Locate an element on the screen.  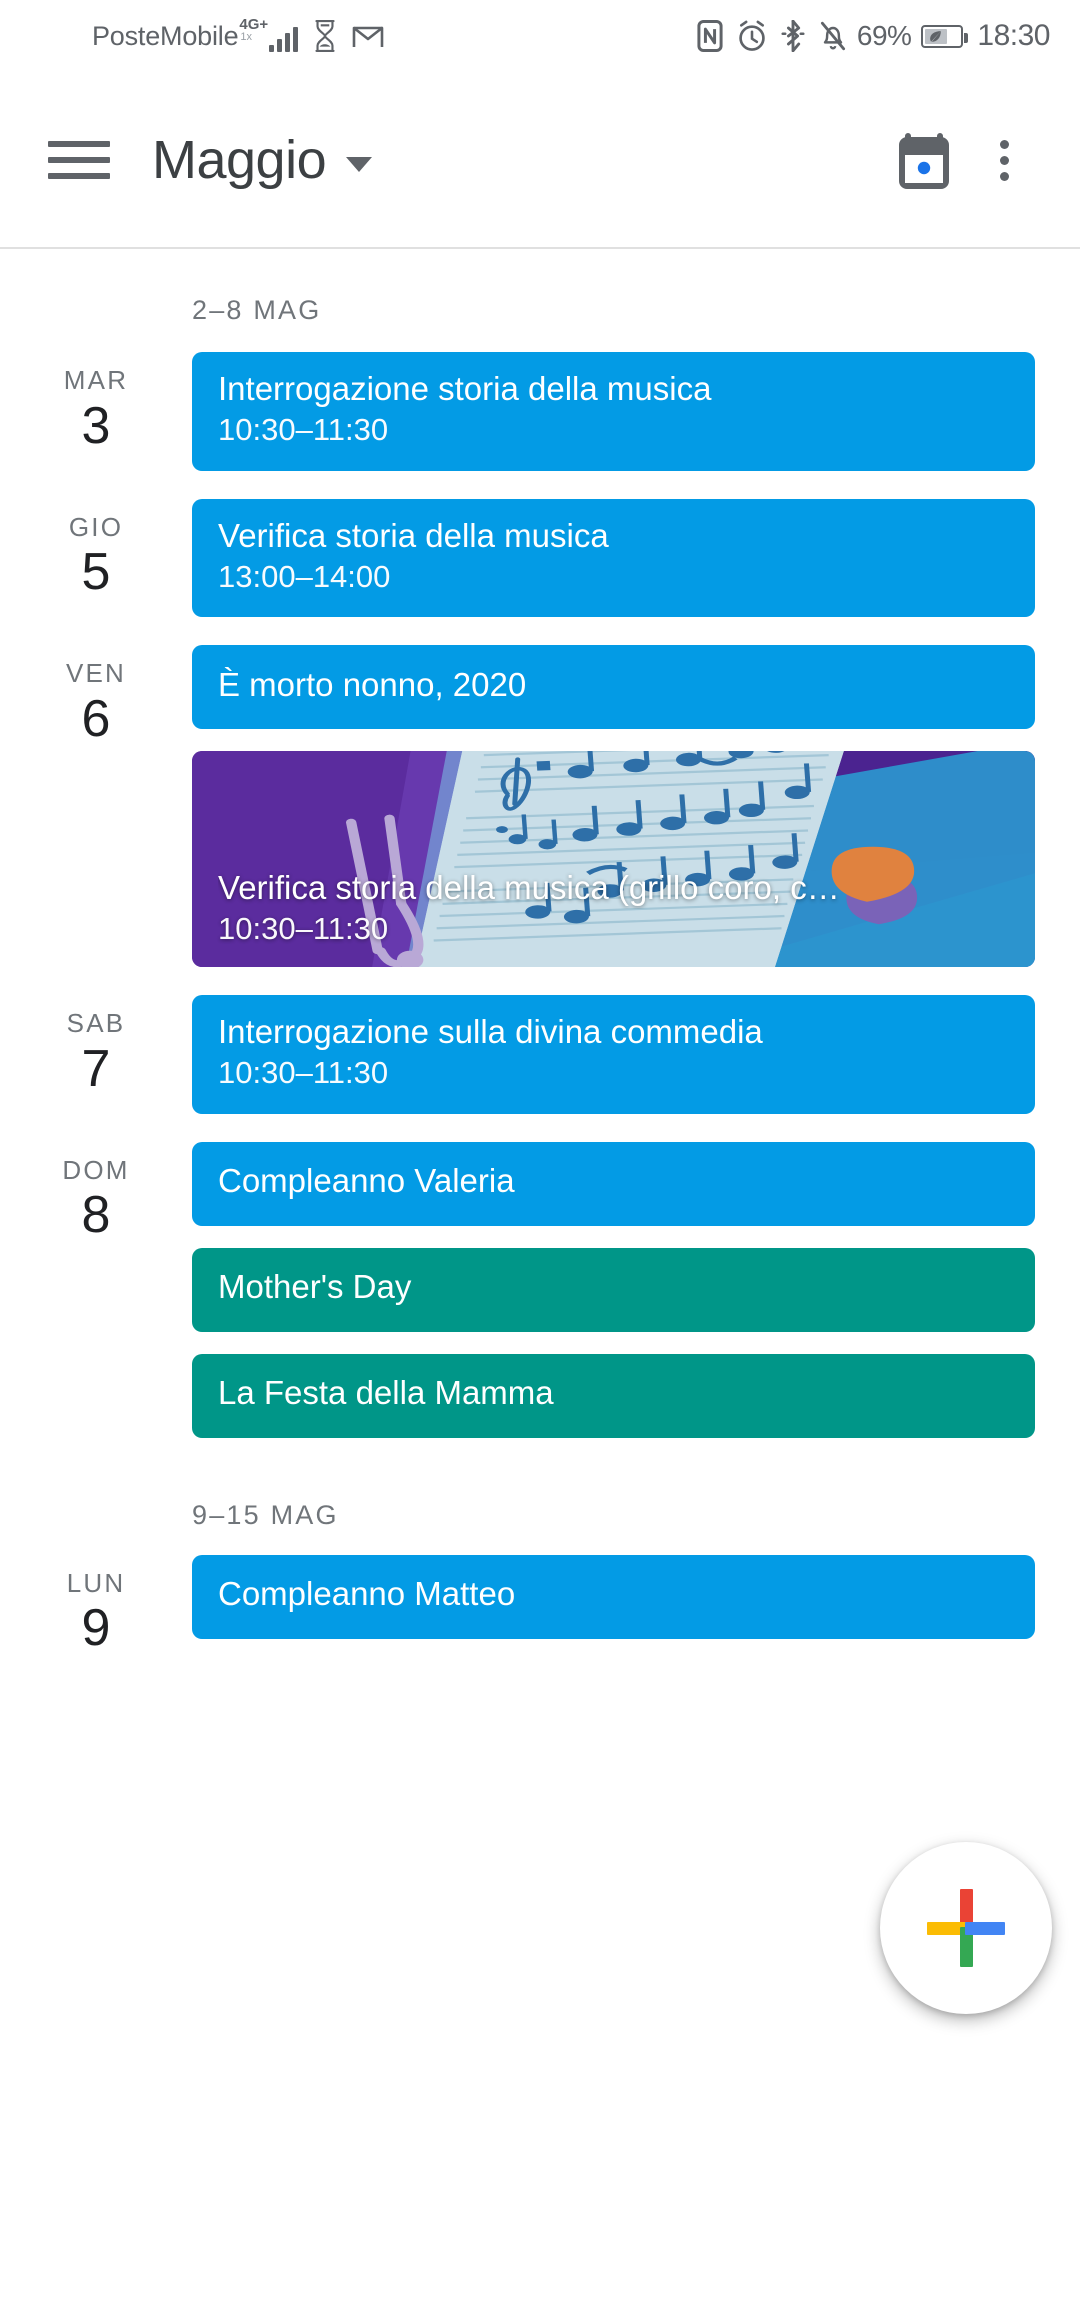
event-title: È morto nonno, 2020 is located at coordinates (372, 684).